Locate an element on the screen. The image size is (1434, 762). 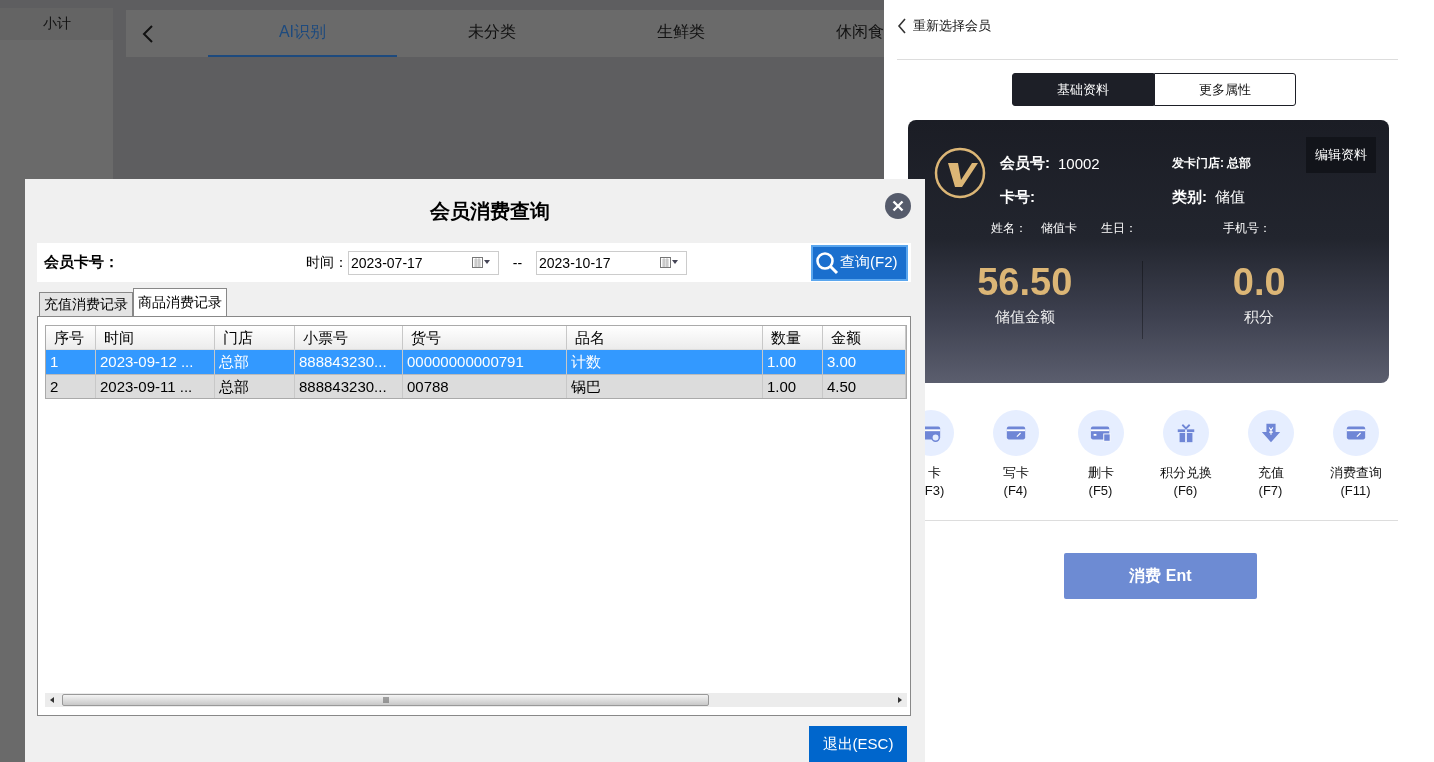
back-chevron-icon is located at coordinates (902, 26).